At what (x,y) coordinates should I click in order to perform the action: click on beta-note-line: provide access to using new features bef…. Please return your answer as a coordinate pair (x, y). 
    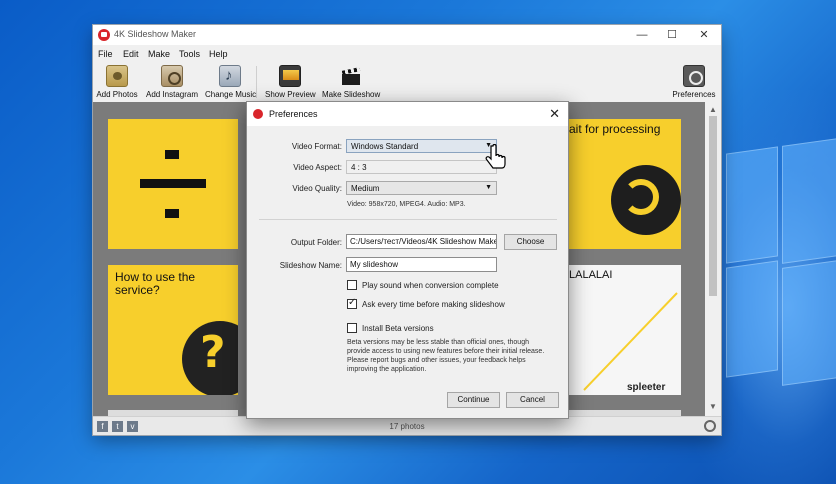
    Looking at the image, I should click on (446, 351).